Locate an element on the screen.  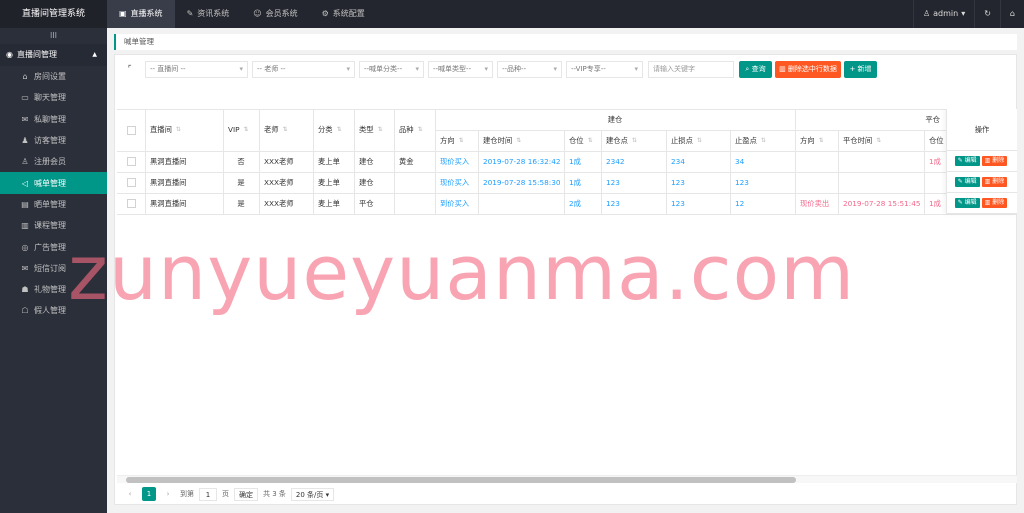
prev-page-button: ‹ is located at coordinates (130, 494).